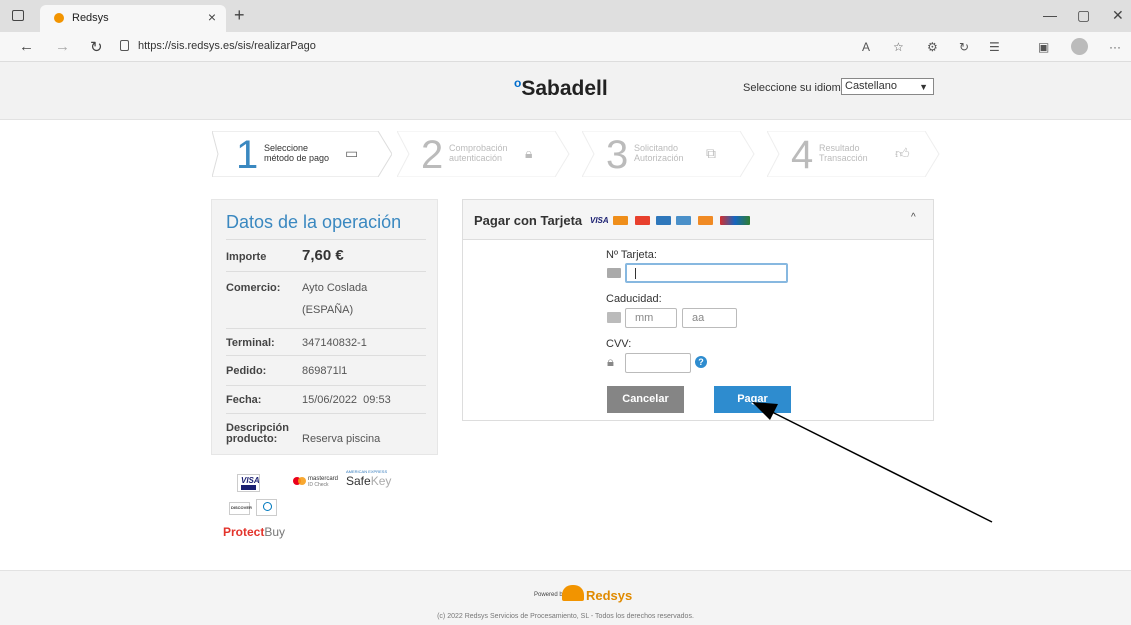  What do you see at coordinates (381, 481) in the screenshot?
I see `safekey-part2: Key` at bounding box center [381, 481].